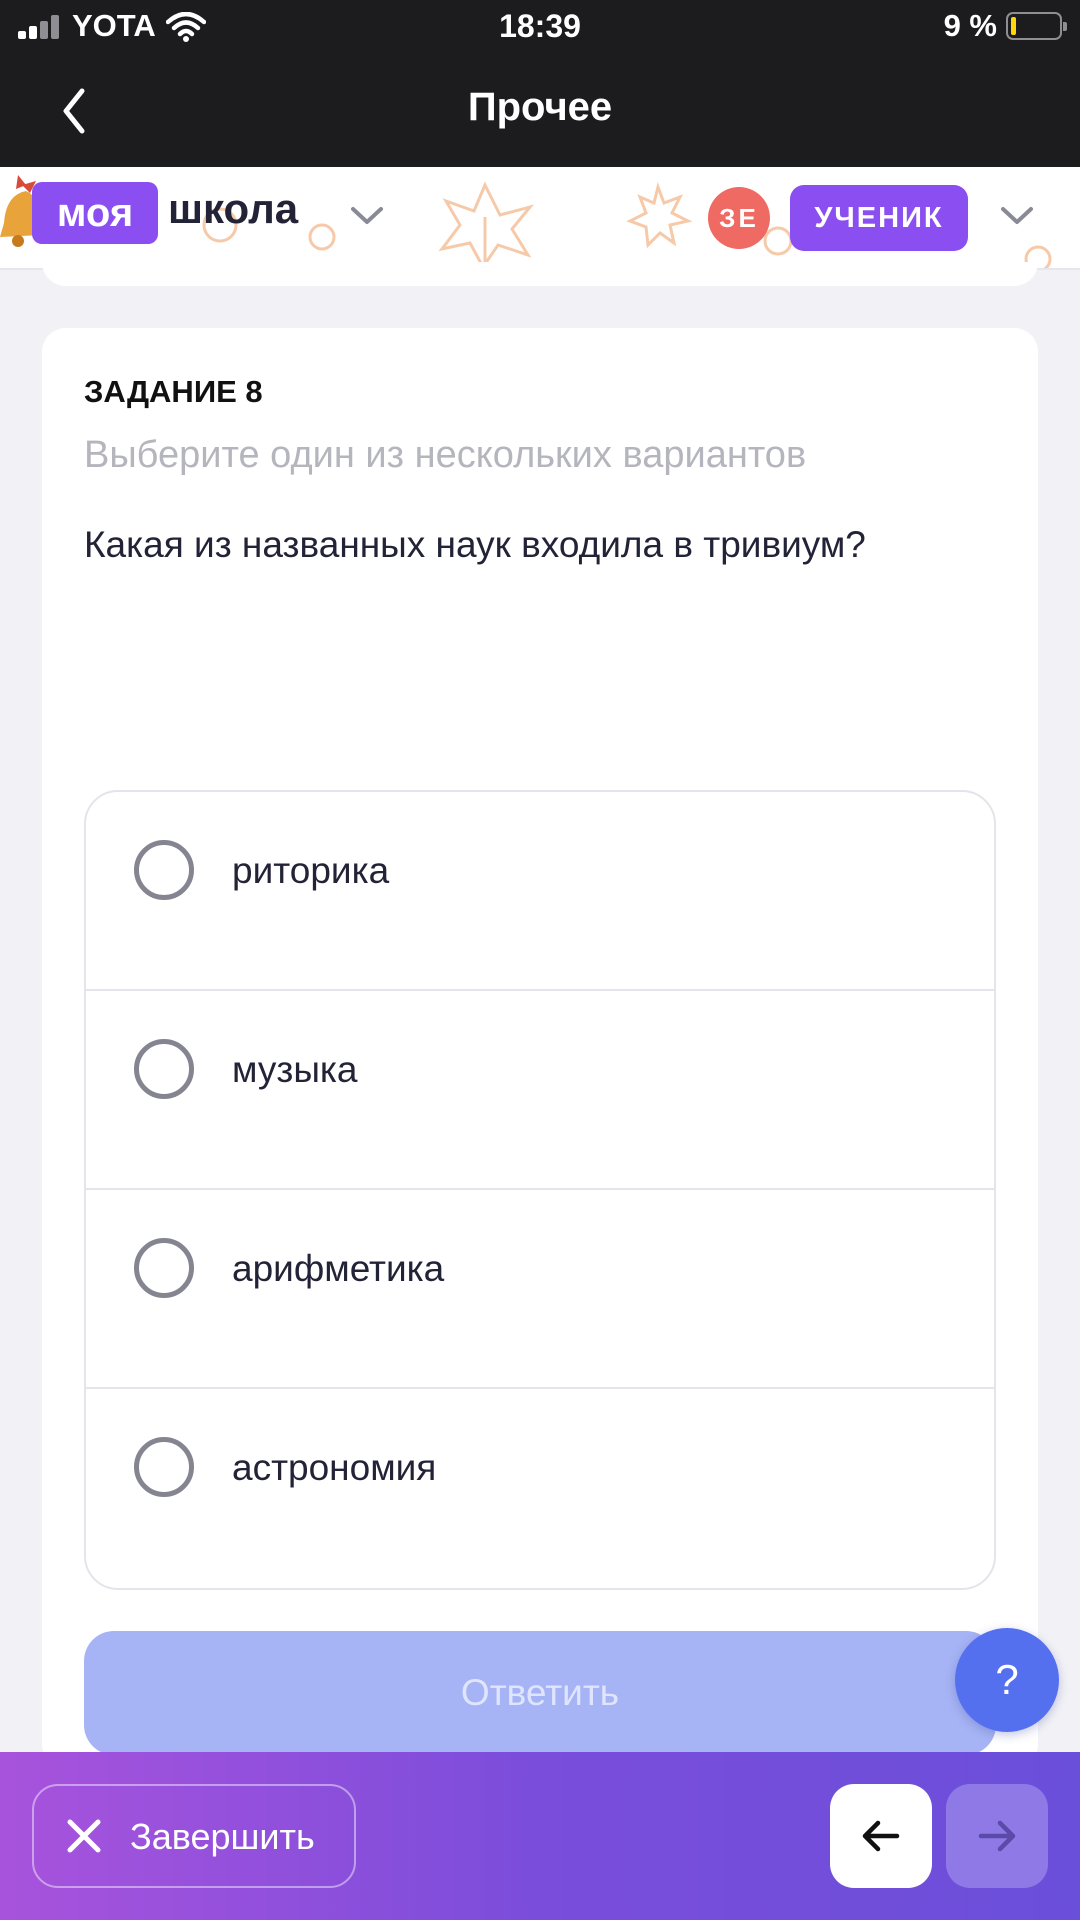 The image size is (1080, 1920). I want to click on option-item: музыка, so click(540, 1090).